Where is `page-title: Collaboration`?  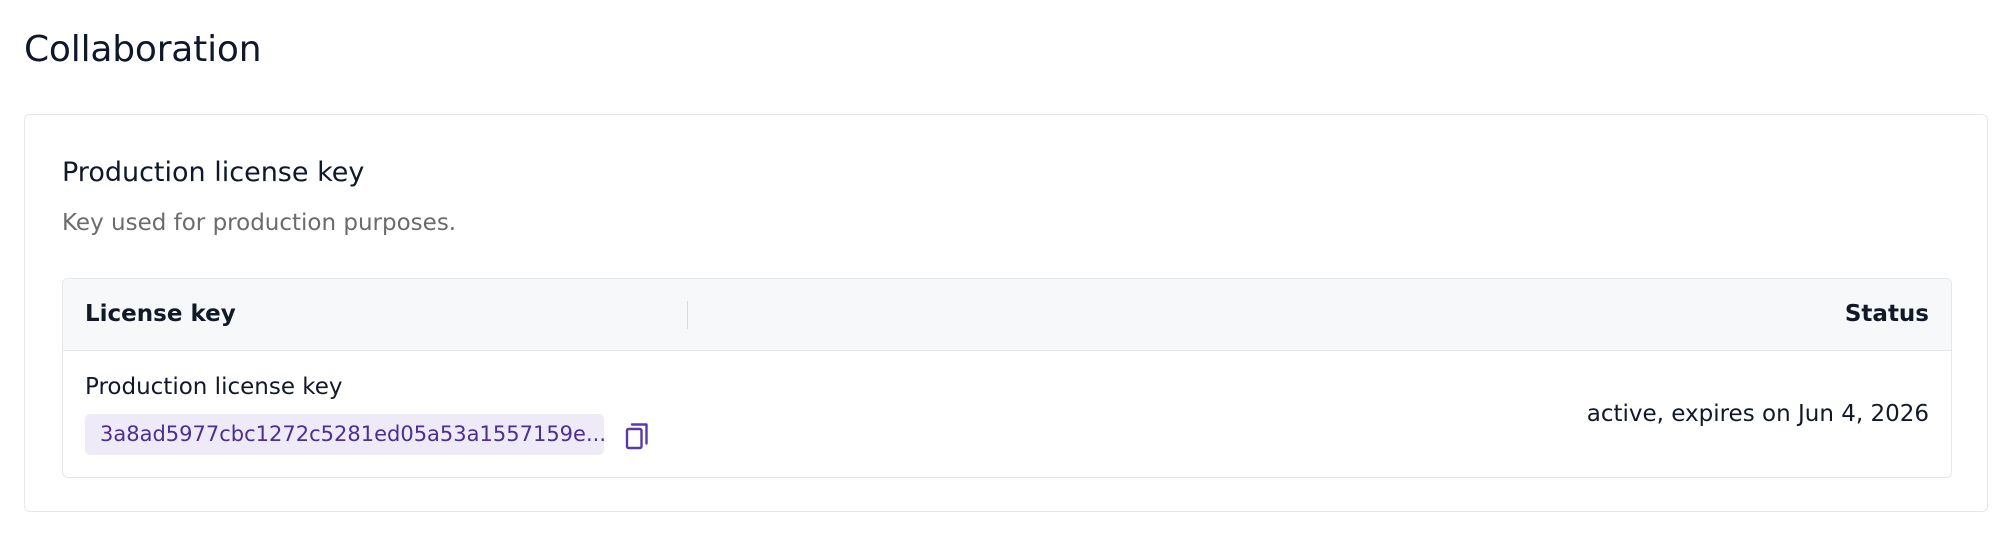 page-title: Collaboration is located at coordinates (143, 49).